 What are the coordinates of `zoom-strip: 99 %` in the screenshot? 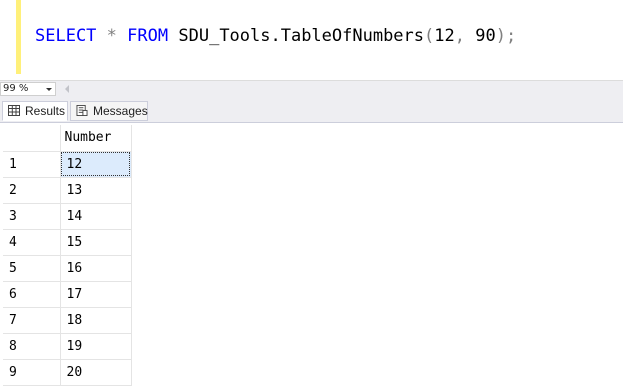 It's located at (311, 89).